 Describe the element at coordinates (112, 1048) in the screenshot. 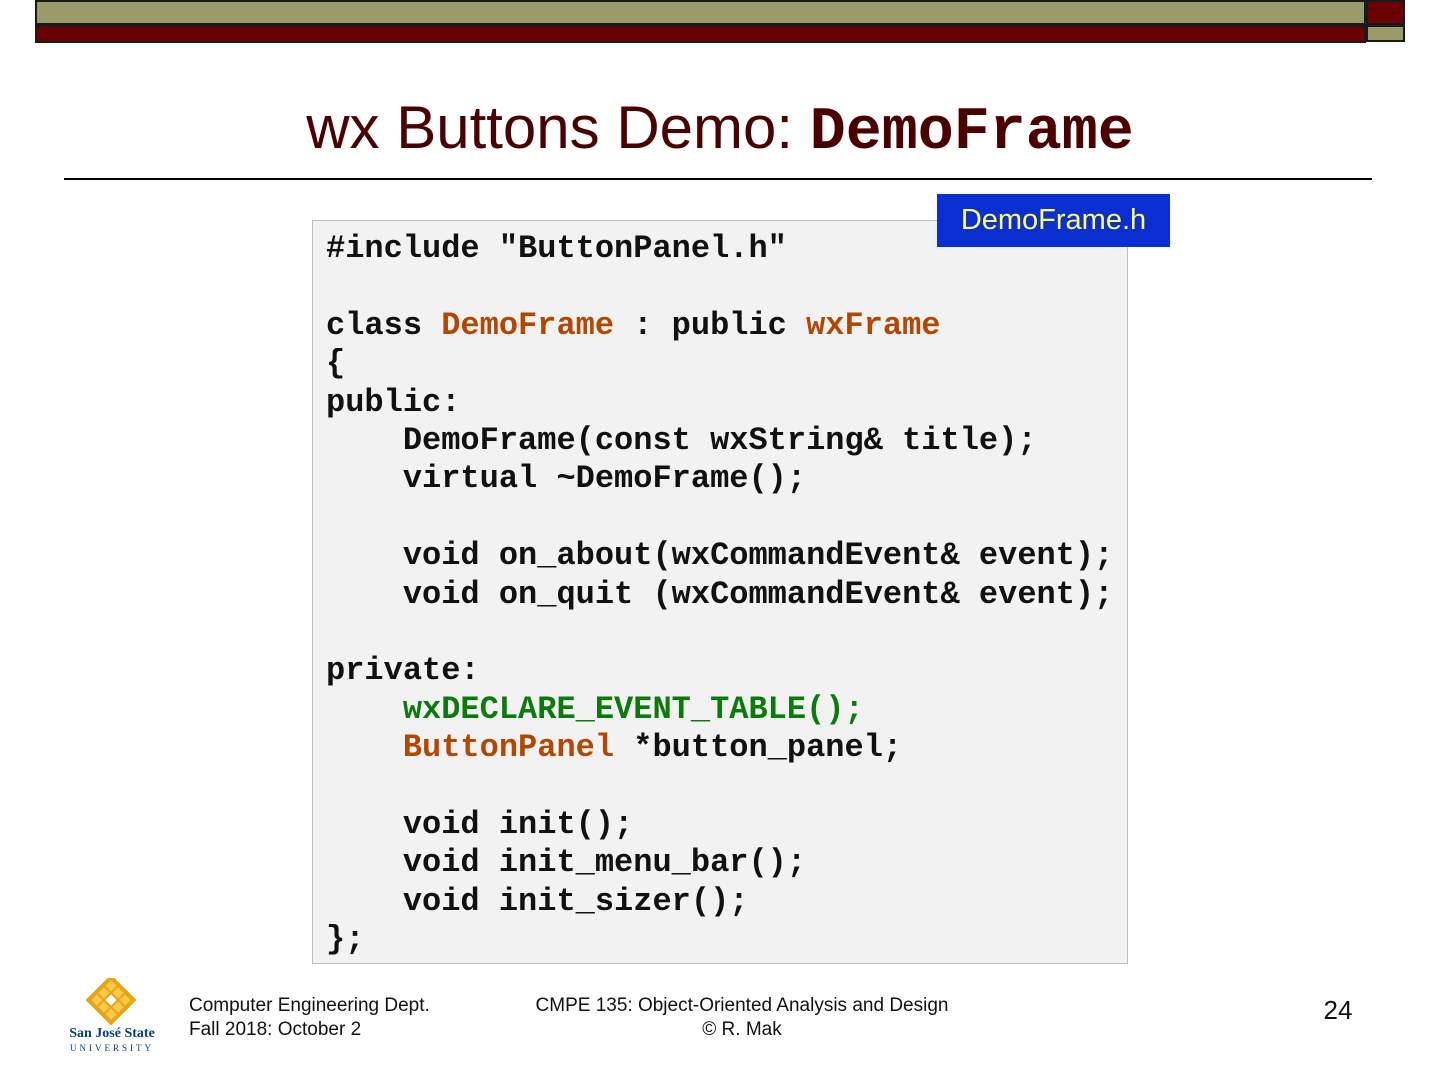

I see `logo-subtitle: UNIVERSITY` at that location.